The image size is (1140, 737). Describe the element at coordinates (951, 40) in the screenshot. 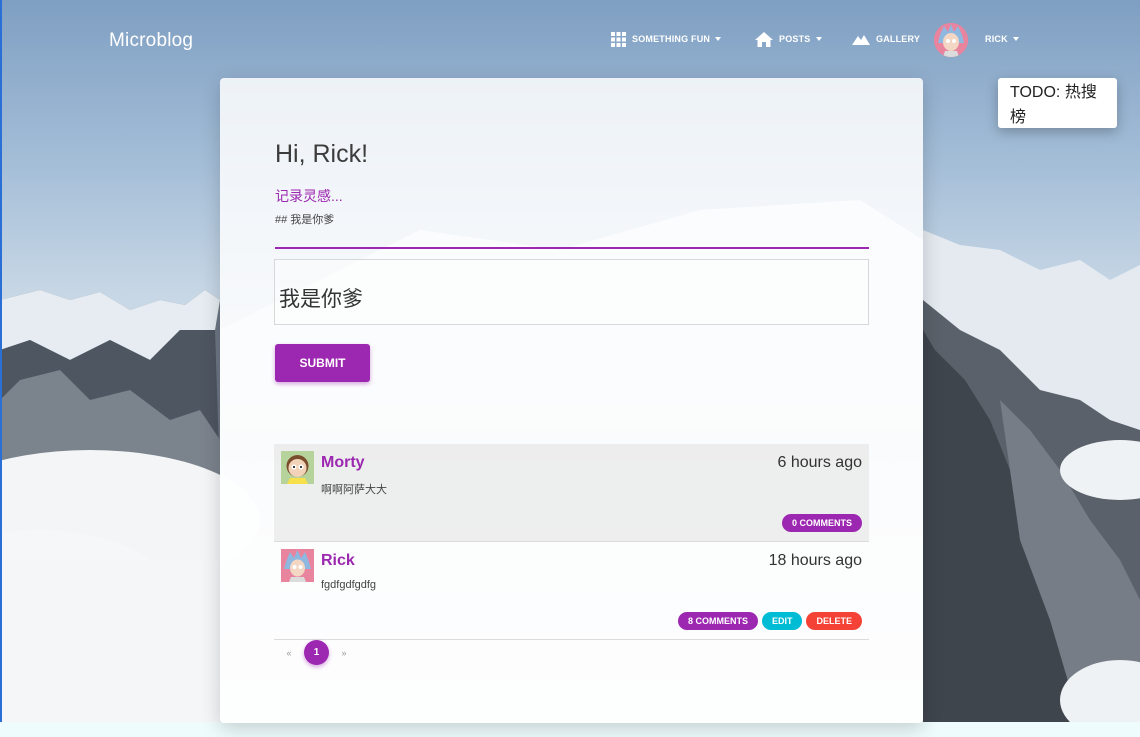

I see `user-avatar` at that location.